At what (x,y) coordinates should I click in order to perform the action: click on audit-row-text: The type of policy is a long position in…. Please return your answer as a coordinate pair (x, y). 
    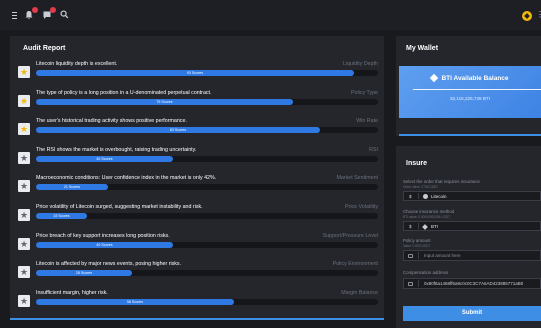
    Looking at the image, I should click on (124, 92).